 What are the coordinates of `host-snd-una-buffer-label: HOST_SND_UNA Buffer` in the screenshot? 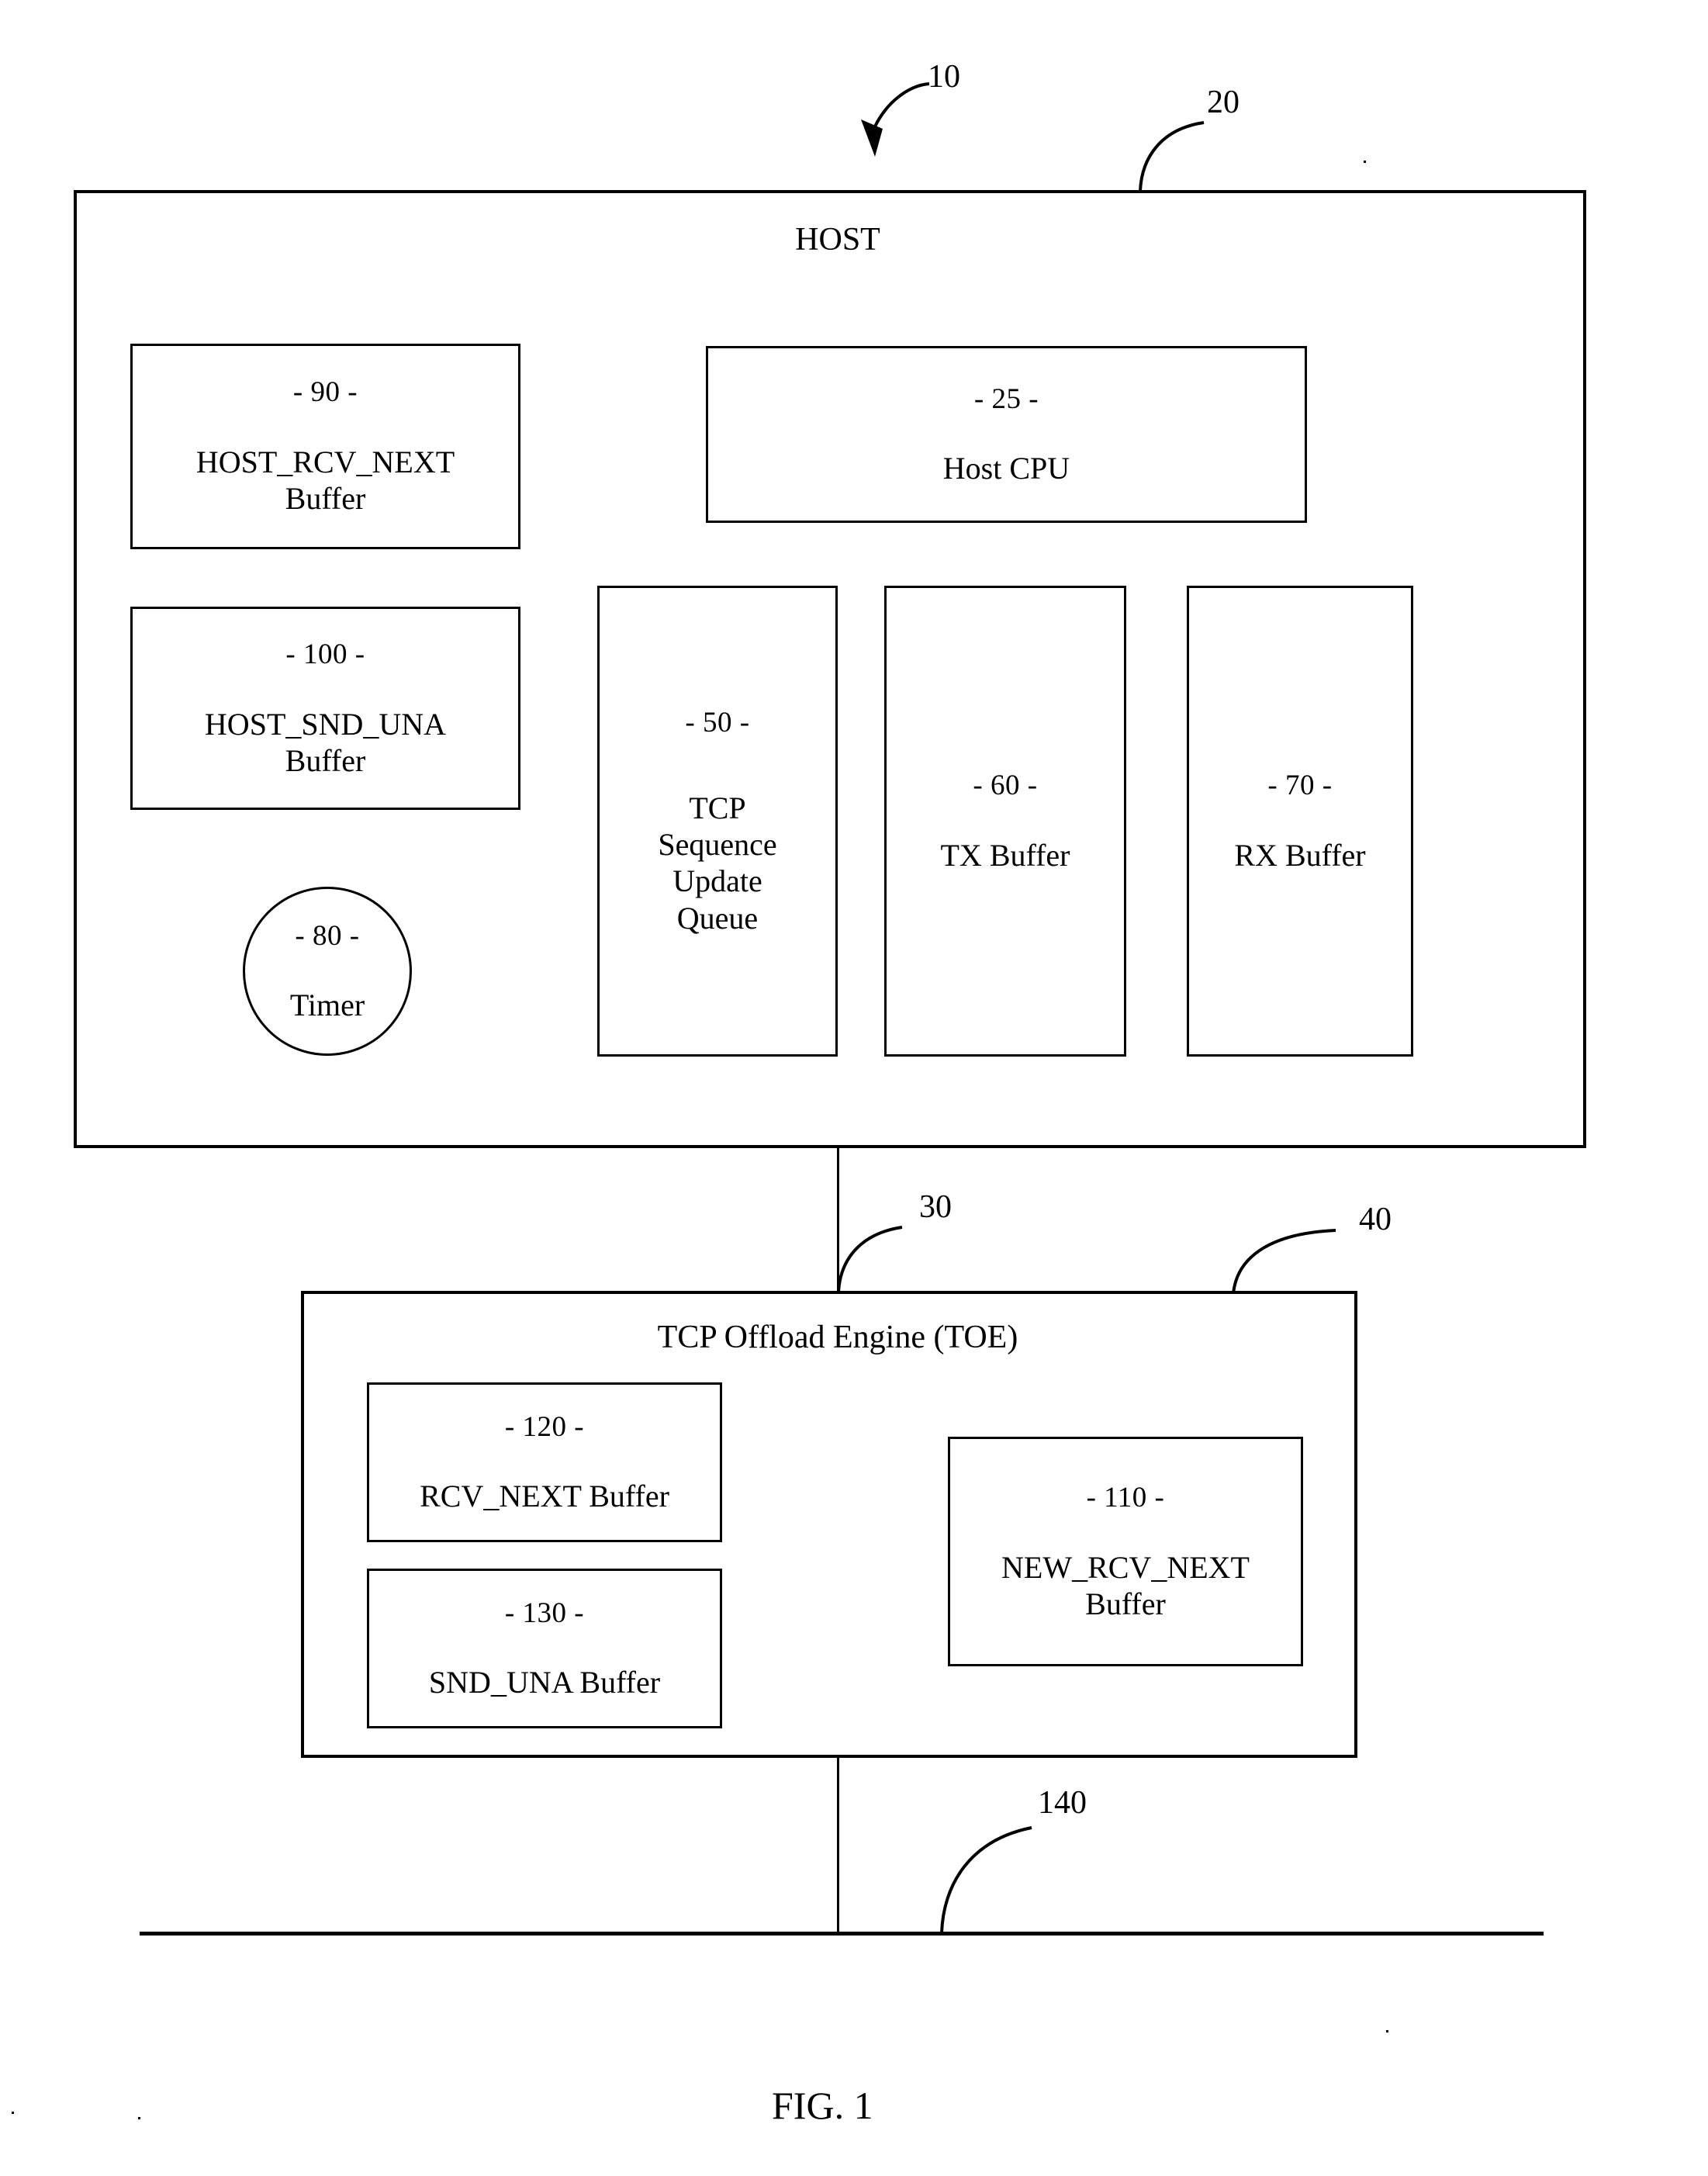 It's located at (325, 742).